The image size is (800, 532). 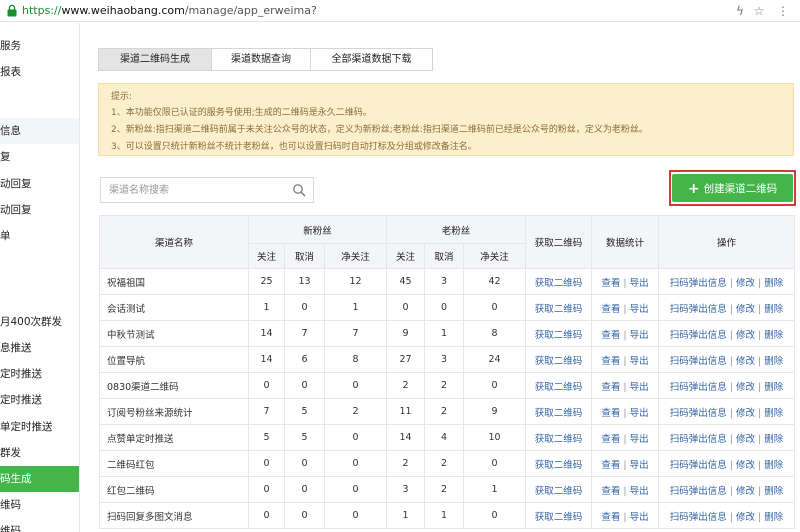 I want to click on sidebar-item: 复, so click(x=39, y=157).